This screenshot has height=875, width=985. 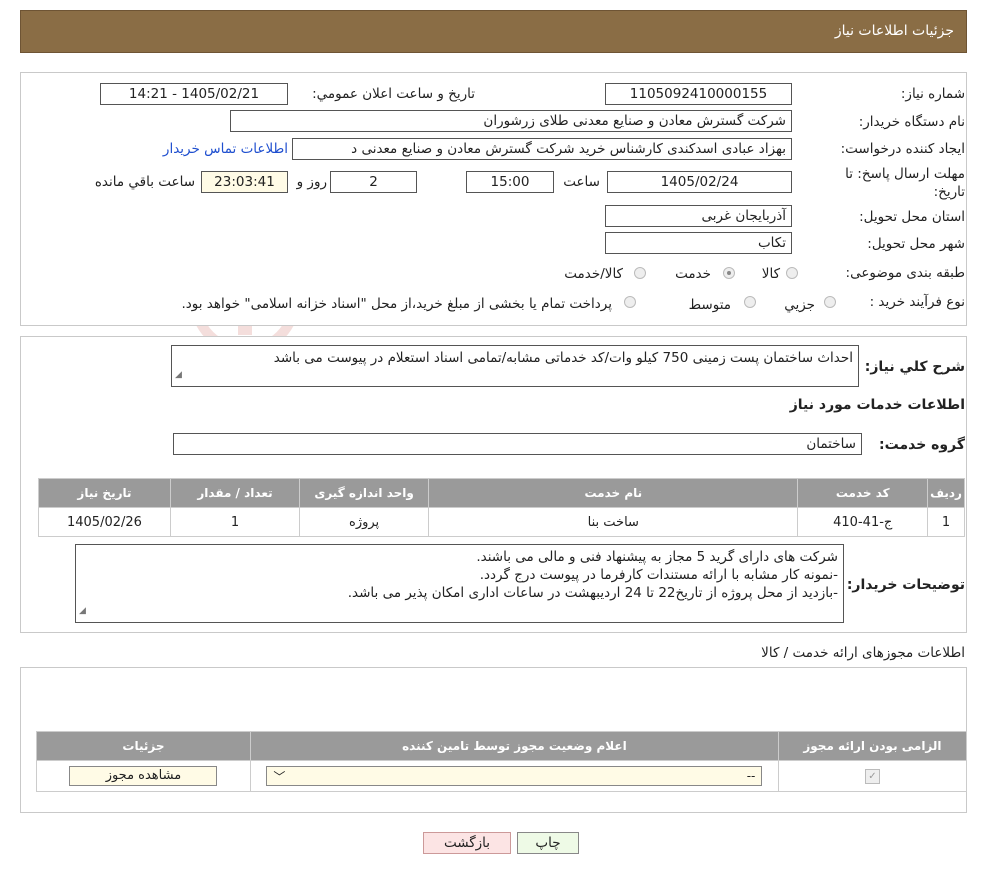 What do you see at coordinates (467, 843) in the screenshot?
I see `back-button: بازگشت` at bounding box center [467, 843].